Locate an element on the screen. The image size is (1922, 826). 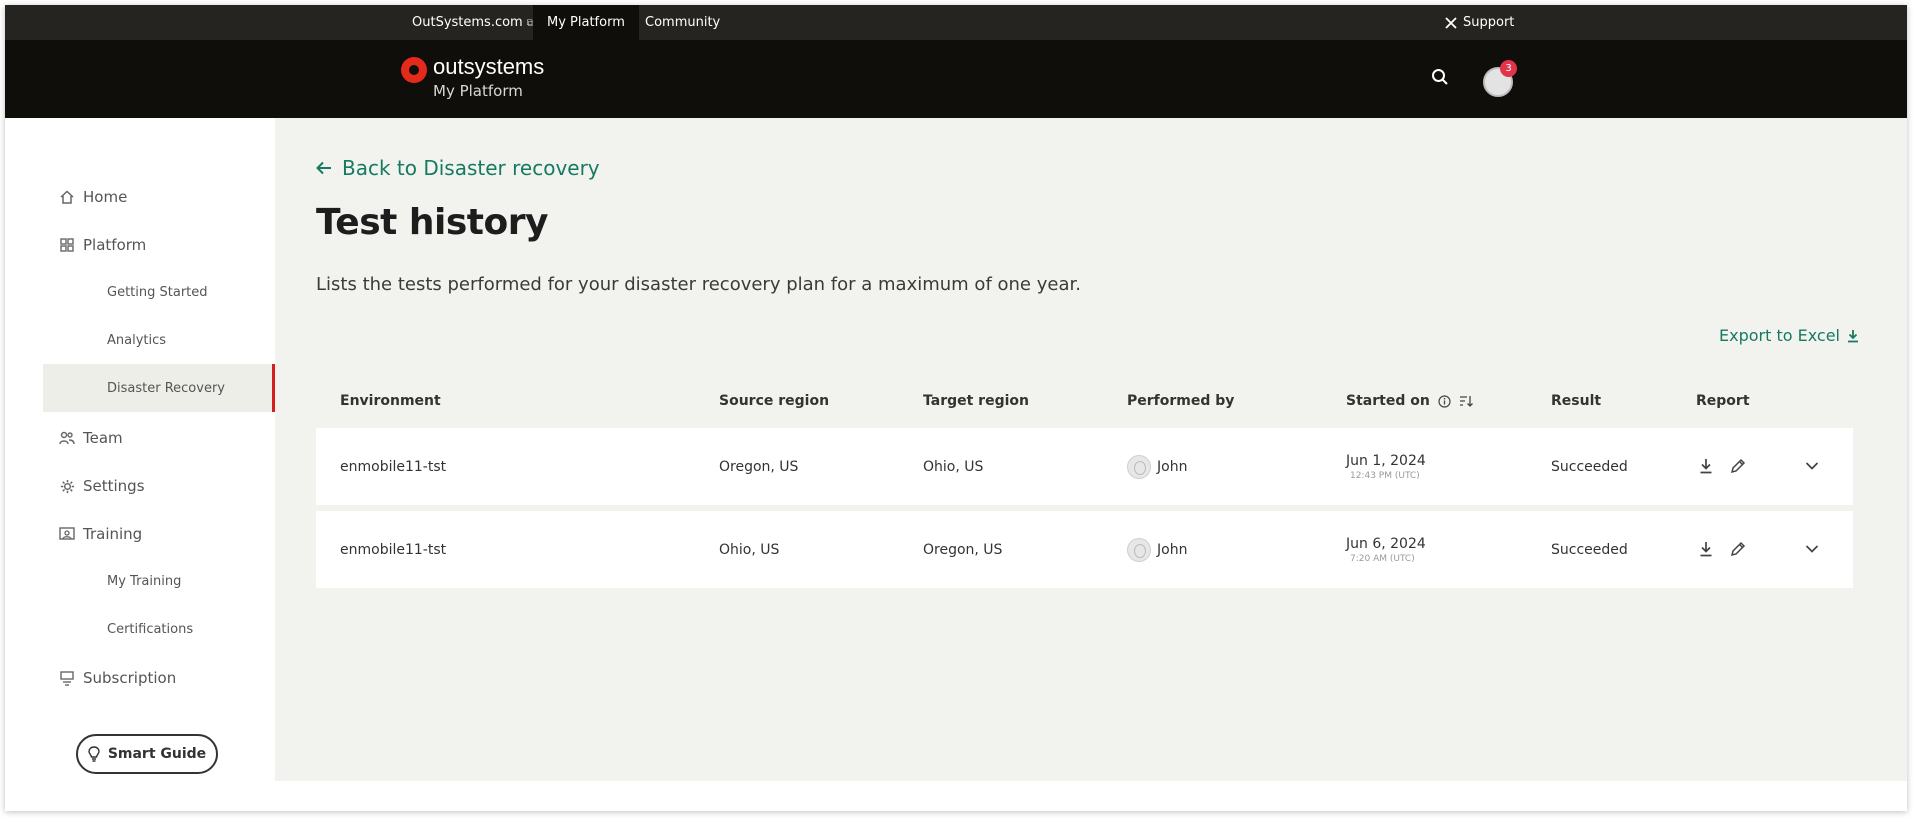
gear-icon is located at coordinates (67, 486).